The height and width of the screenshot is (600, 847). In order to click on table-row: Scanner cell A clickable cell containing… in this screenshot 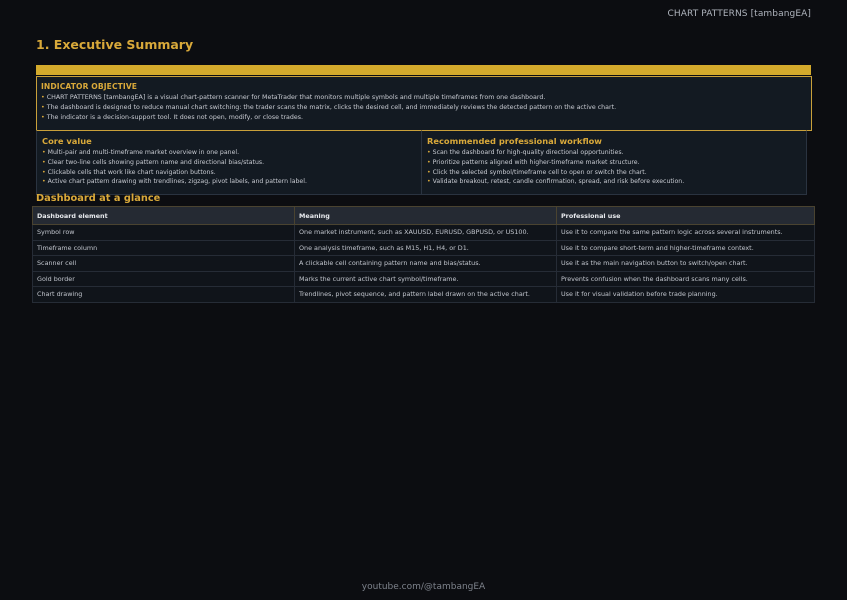, I will do `click(423, 263)`.